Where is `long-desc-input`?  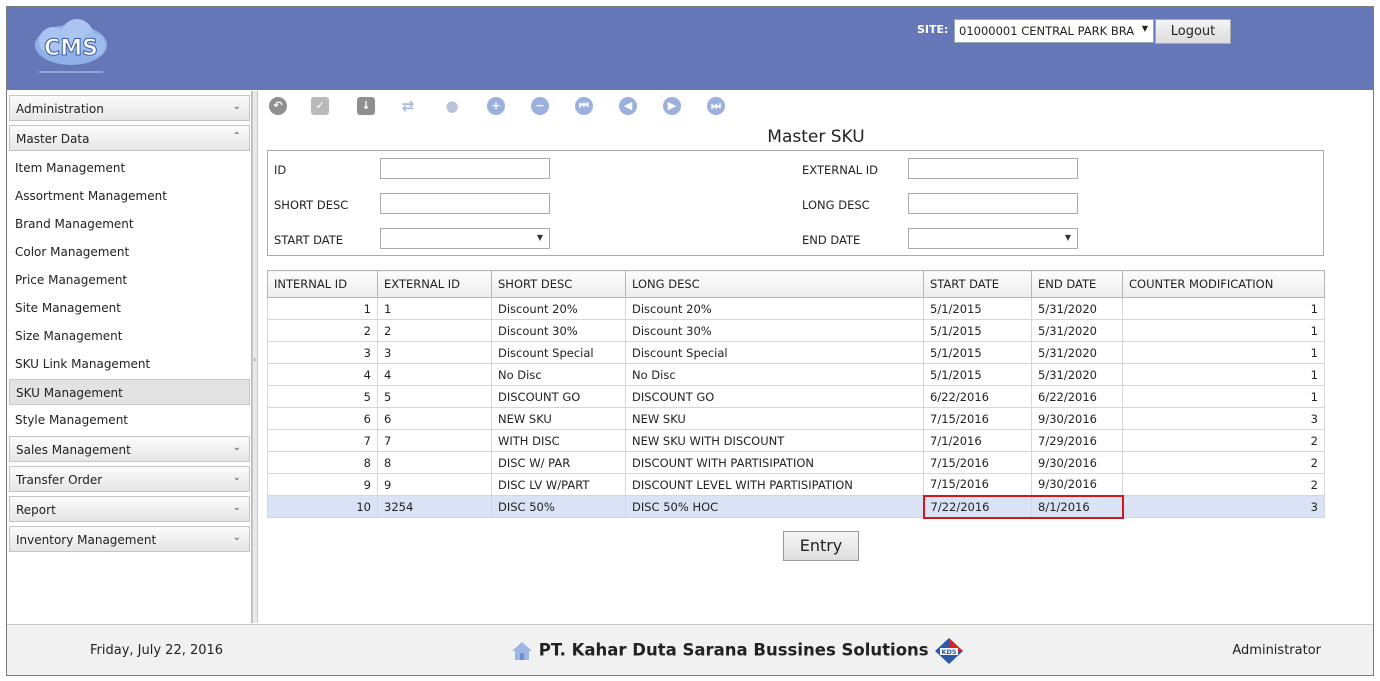 long-desc-input is located at coordinates (993, 203).